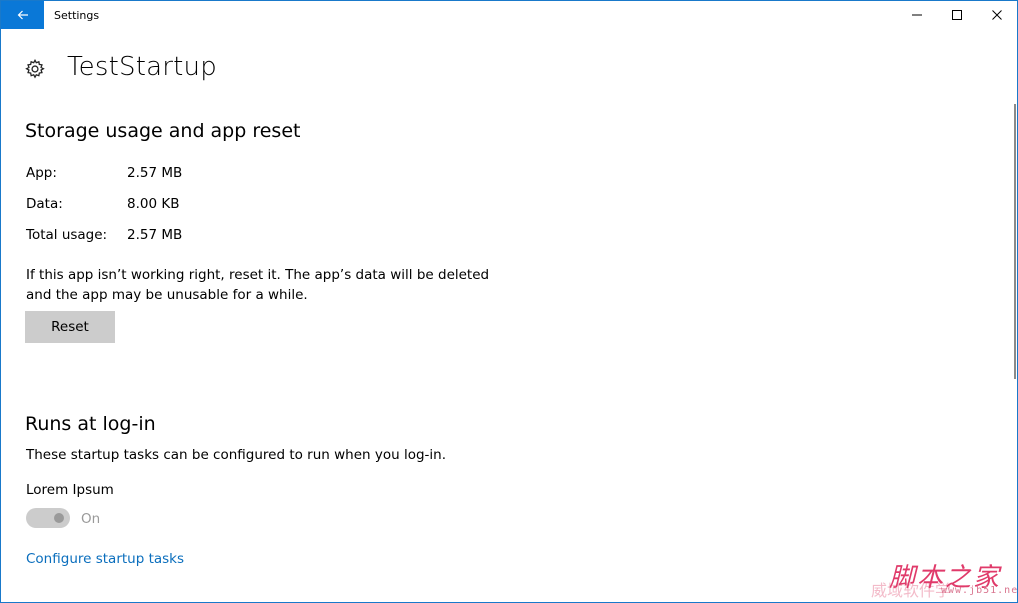 This screenshot has width=1018, height=603. Describe the element at coordinates (59, 518) in the screenshot. I see `toggle-knob` at that location.